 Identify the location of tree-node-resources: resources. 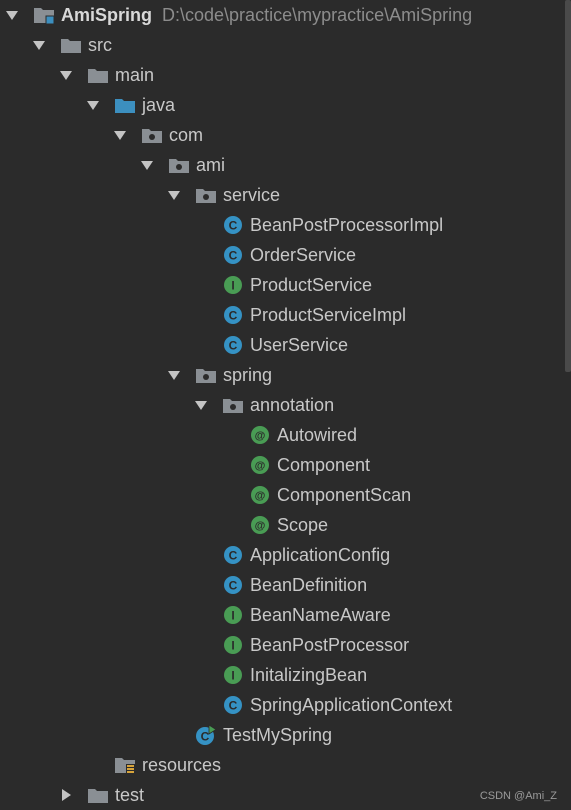
(282, 765).